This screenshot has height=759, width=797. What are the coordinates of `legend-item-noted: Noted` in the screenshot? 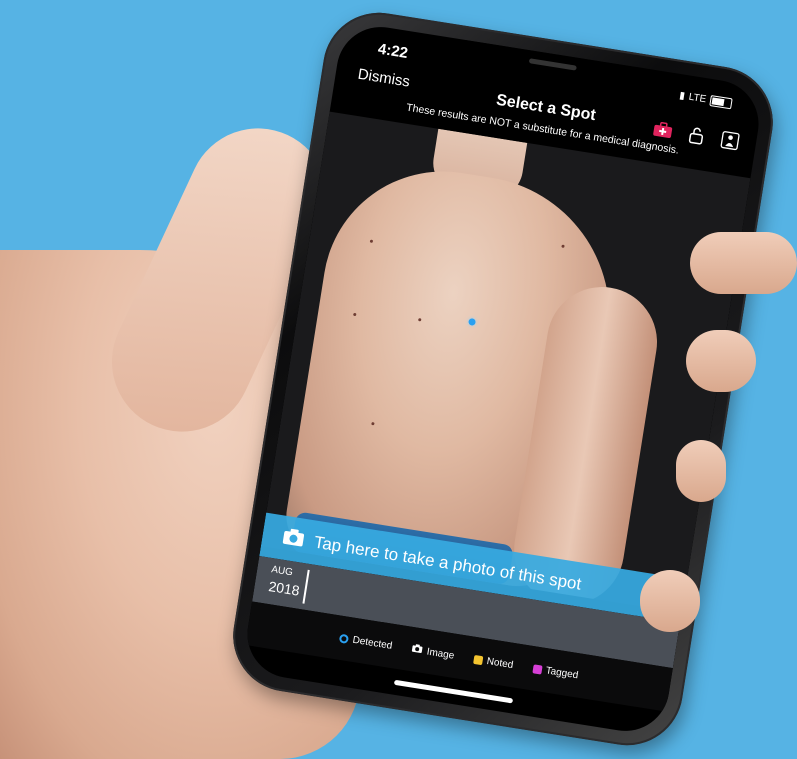 It's located at (494, 662).